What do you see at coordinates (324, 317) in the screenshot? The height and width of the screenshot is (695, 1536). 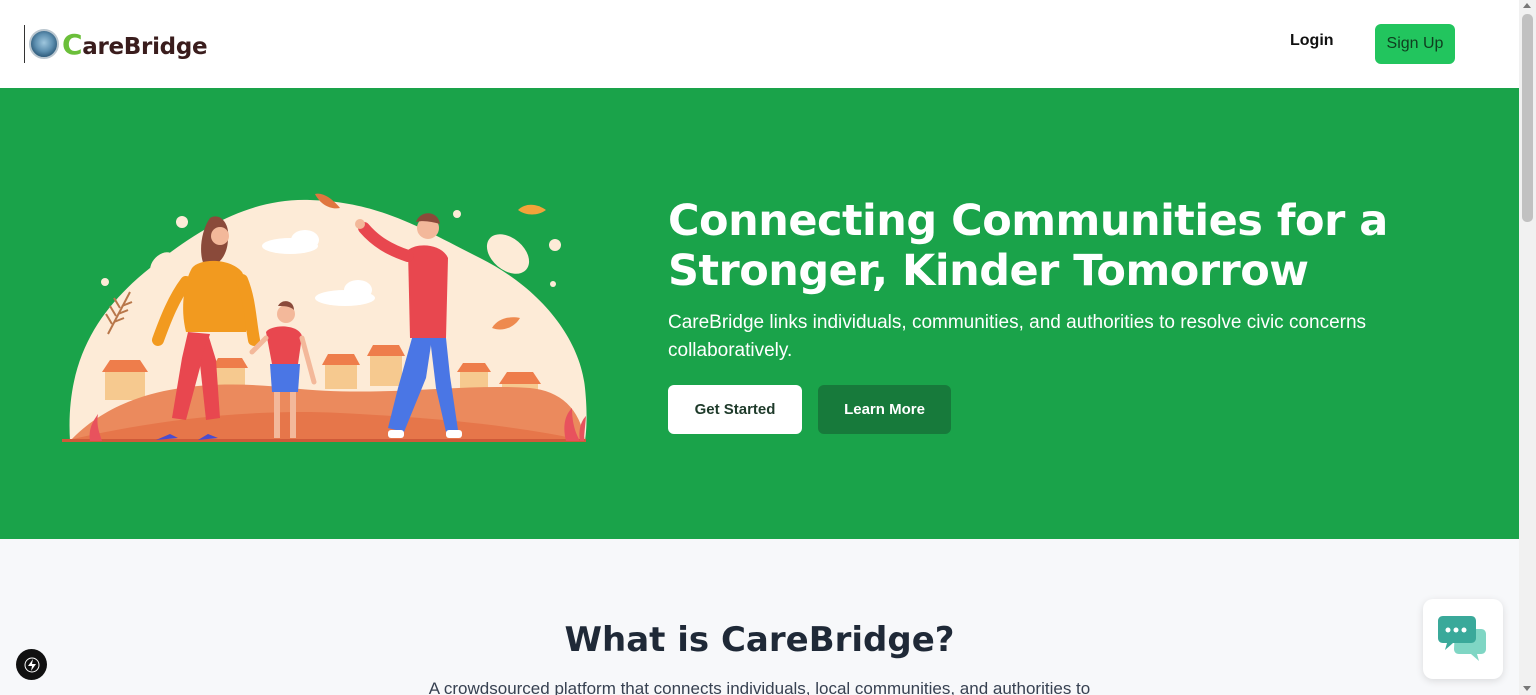 I see `hero-illustration` at bounding box center [324, 317].